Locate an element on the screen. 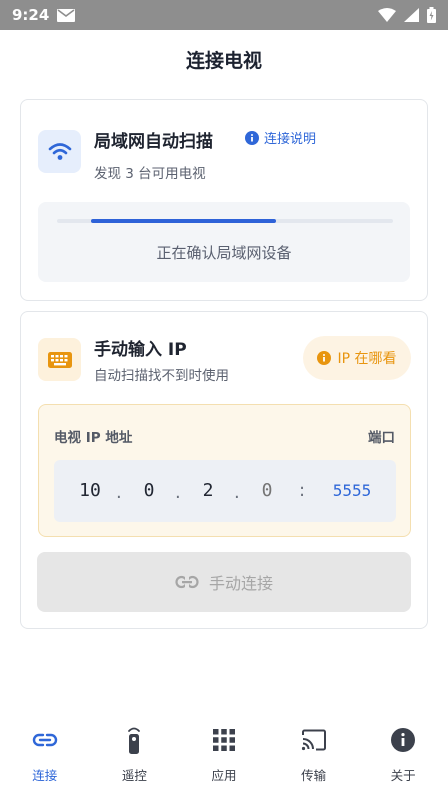 This screenshot has width=448, height=796. bottom-nav: 连接 遥控 应用 传输 关于 is located at coordinates (224, 754).